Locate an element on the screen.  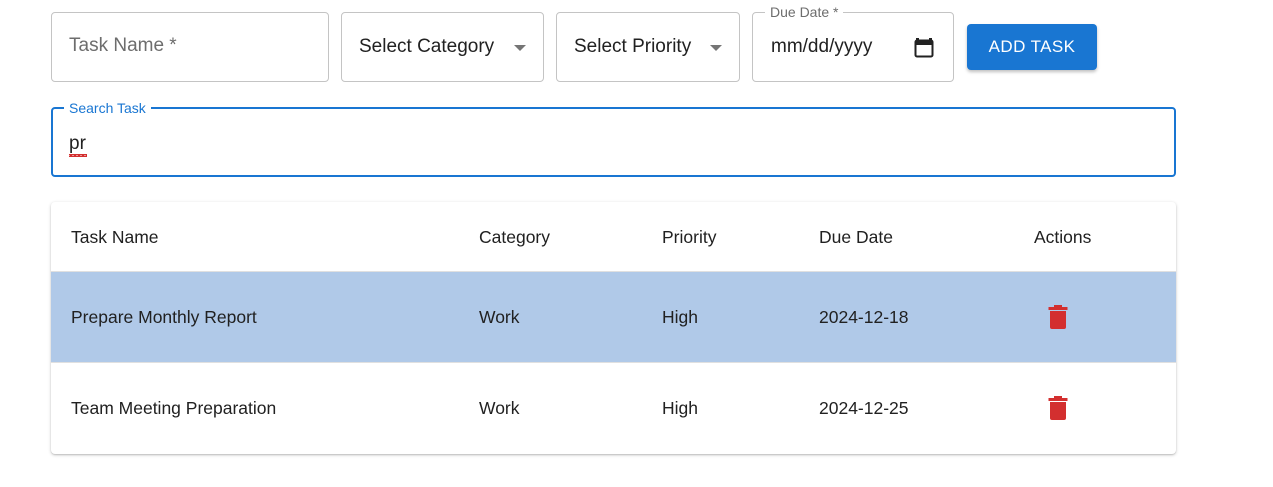
category-select-value: Select Category is located at coordinates (427, 46).